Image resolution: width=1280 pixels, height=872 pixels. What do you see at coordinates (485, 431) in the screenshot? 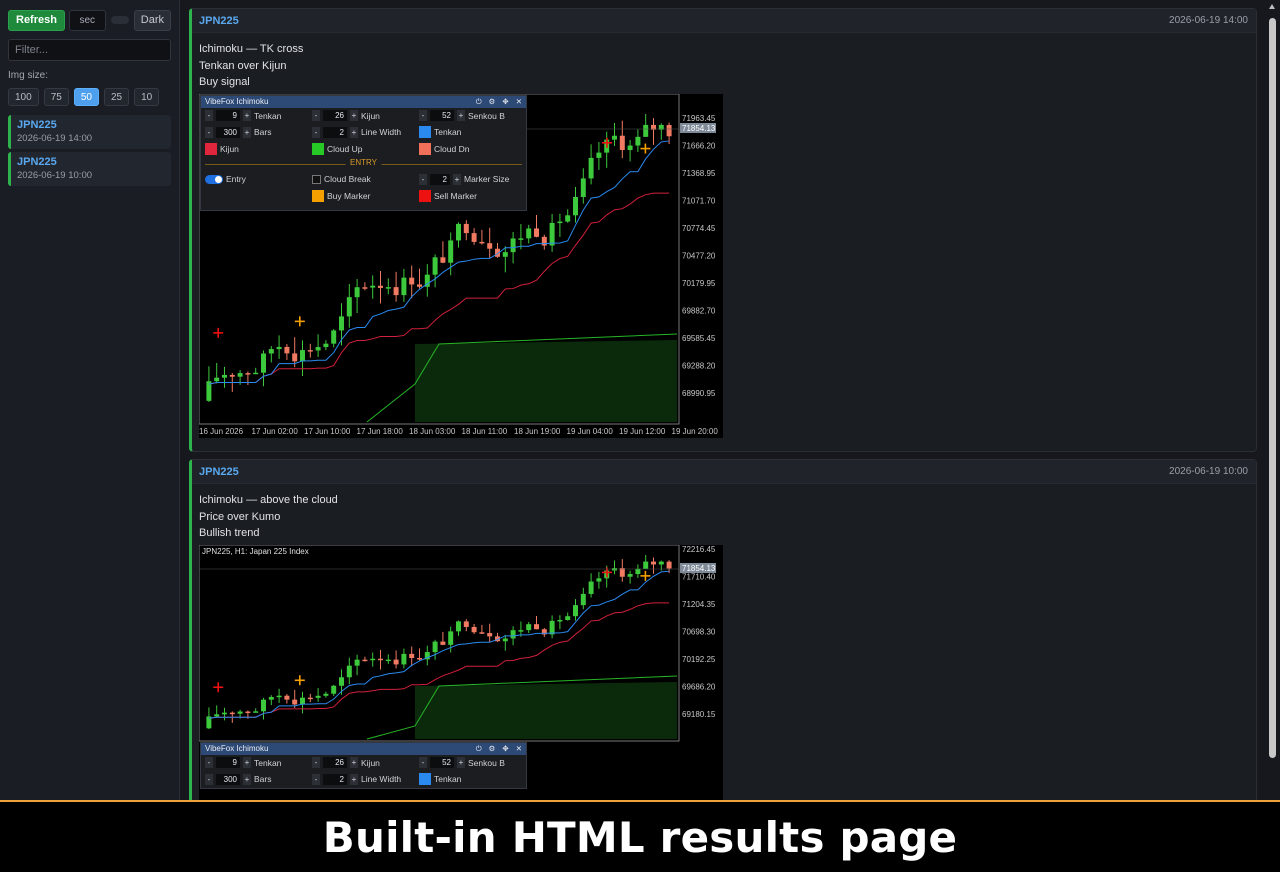
I see `time-axis-label: 18 Jun 11:00` at bounding box center [485, 431].